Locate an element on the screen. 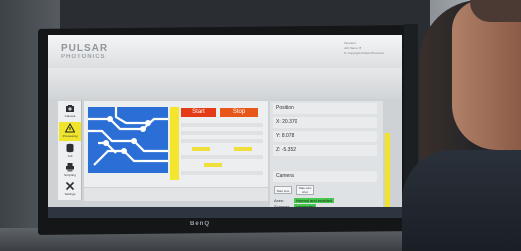 The height and width of the screenshot is (251, 521). x-position-field: X: 20.370 is located at coordinates (325, 122).